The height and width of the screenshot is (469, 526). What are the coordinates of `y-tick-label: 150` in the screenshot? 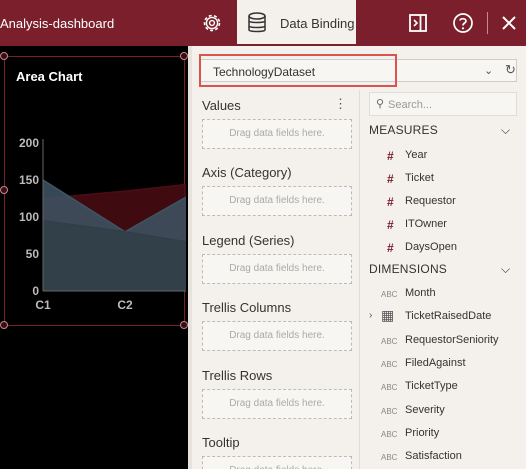 It's located at (29, 180).